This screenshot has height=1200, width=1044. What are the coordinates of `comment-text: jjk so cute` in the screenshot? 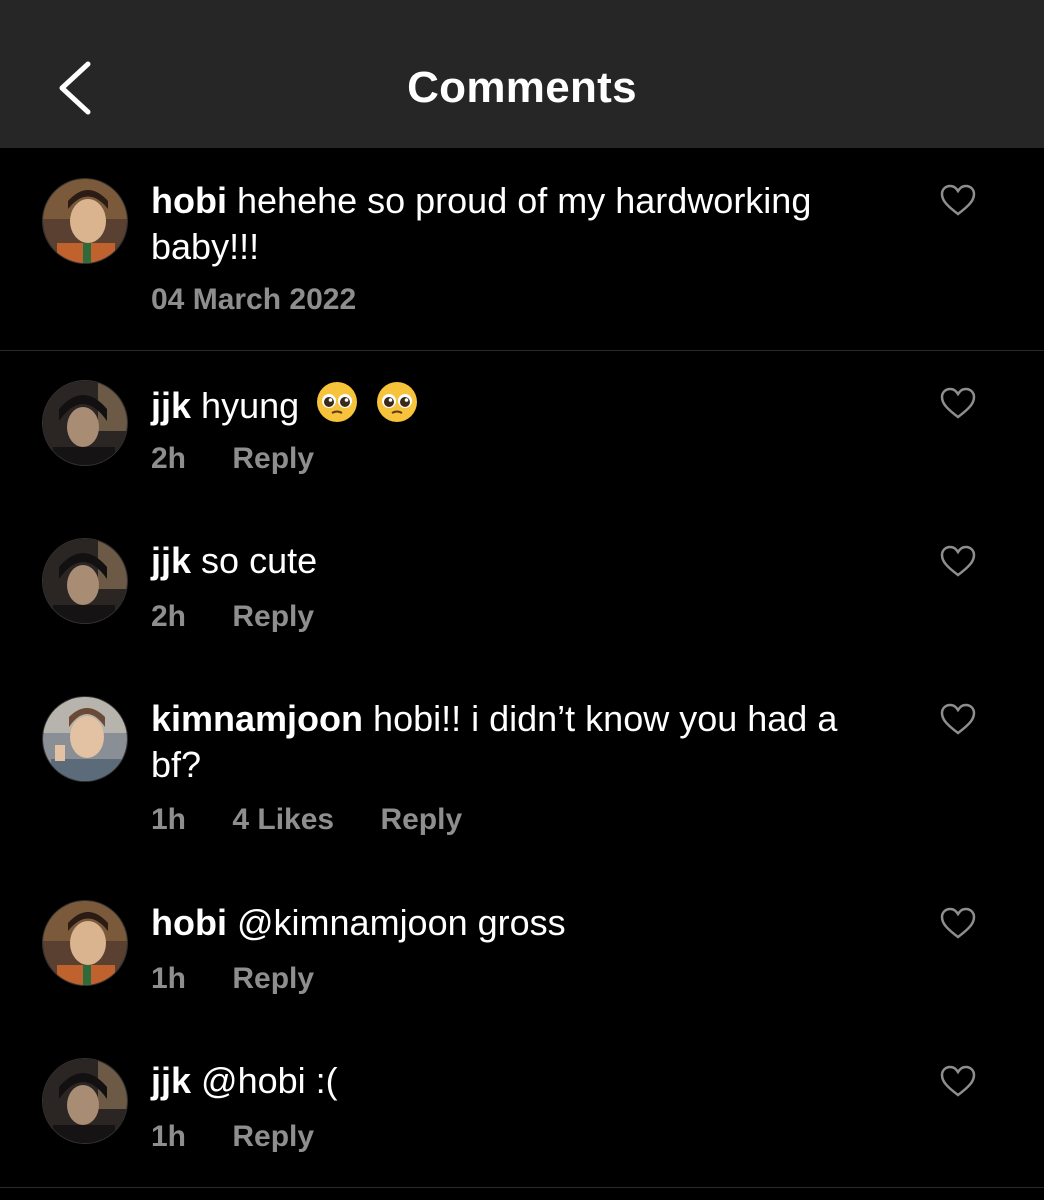 It's located at (523, 561).